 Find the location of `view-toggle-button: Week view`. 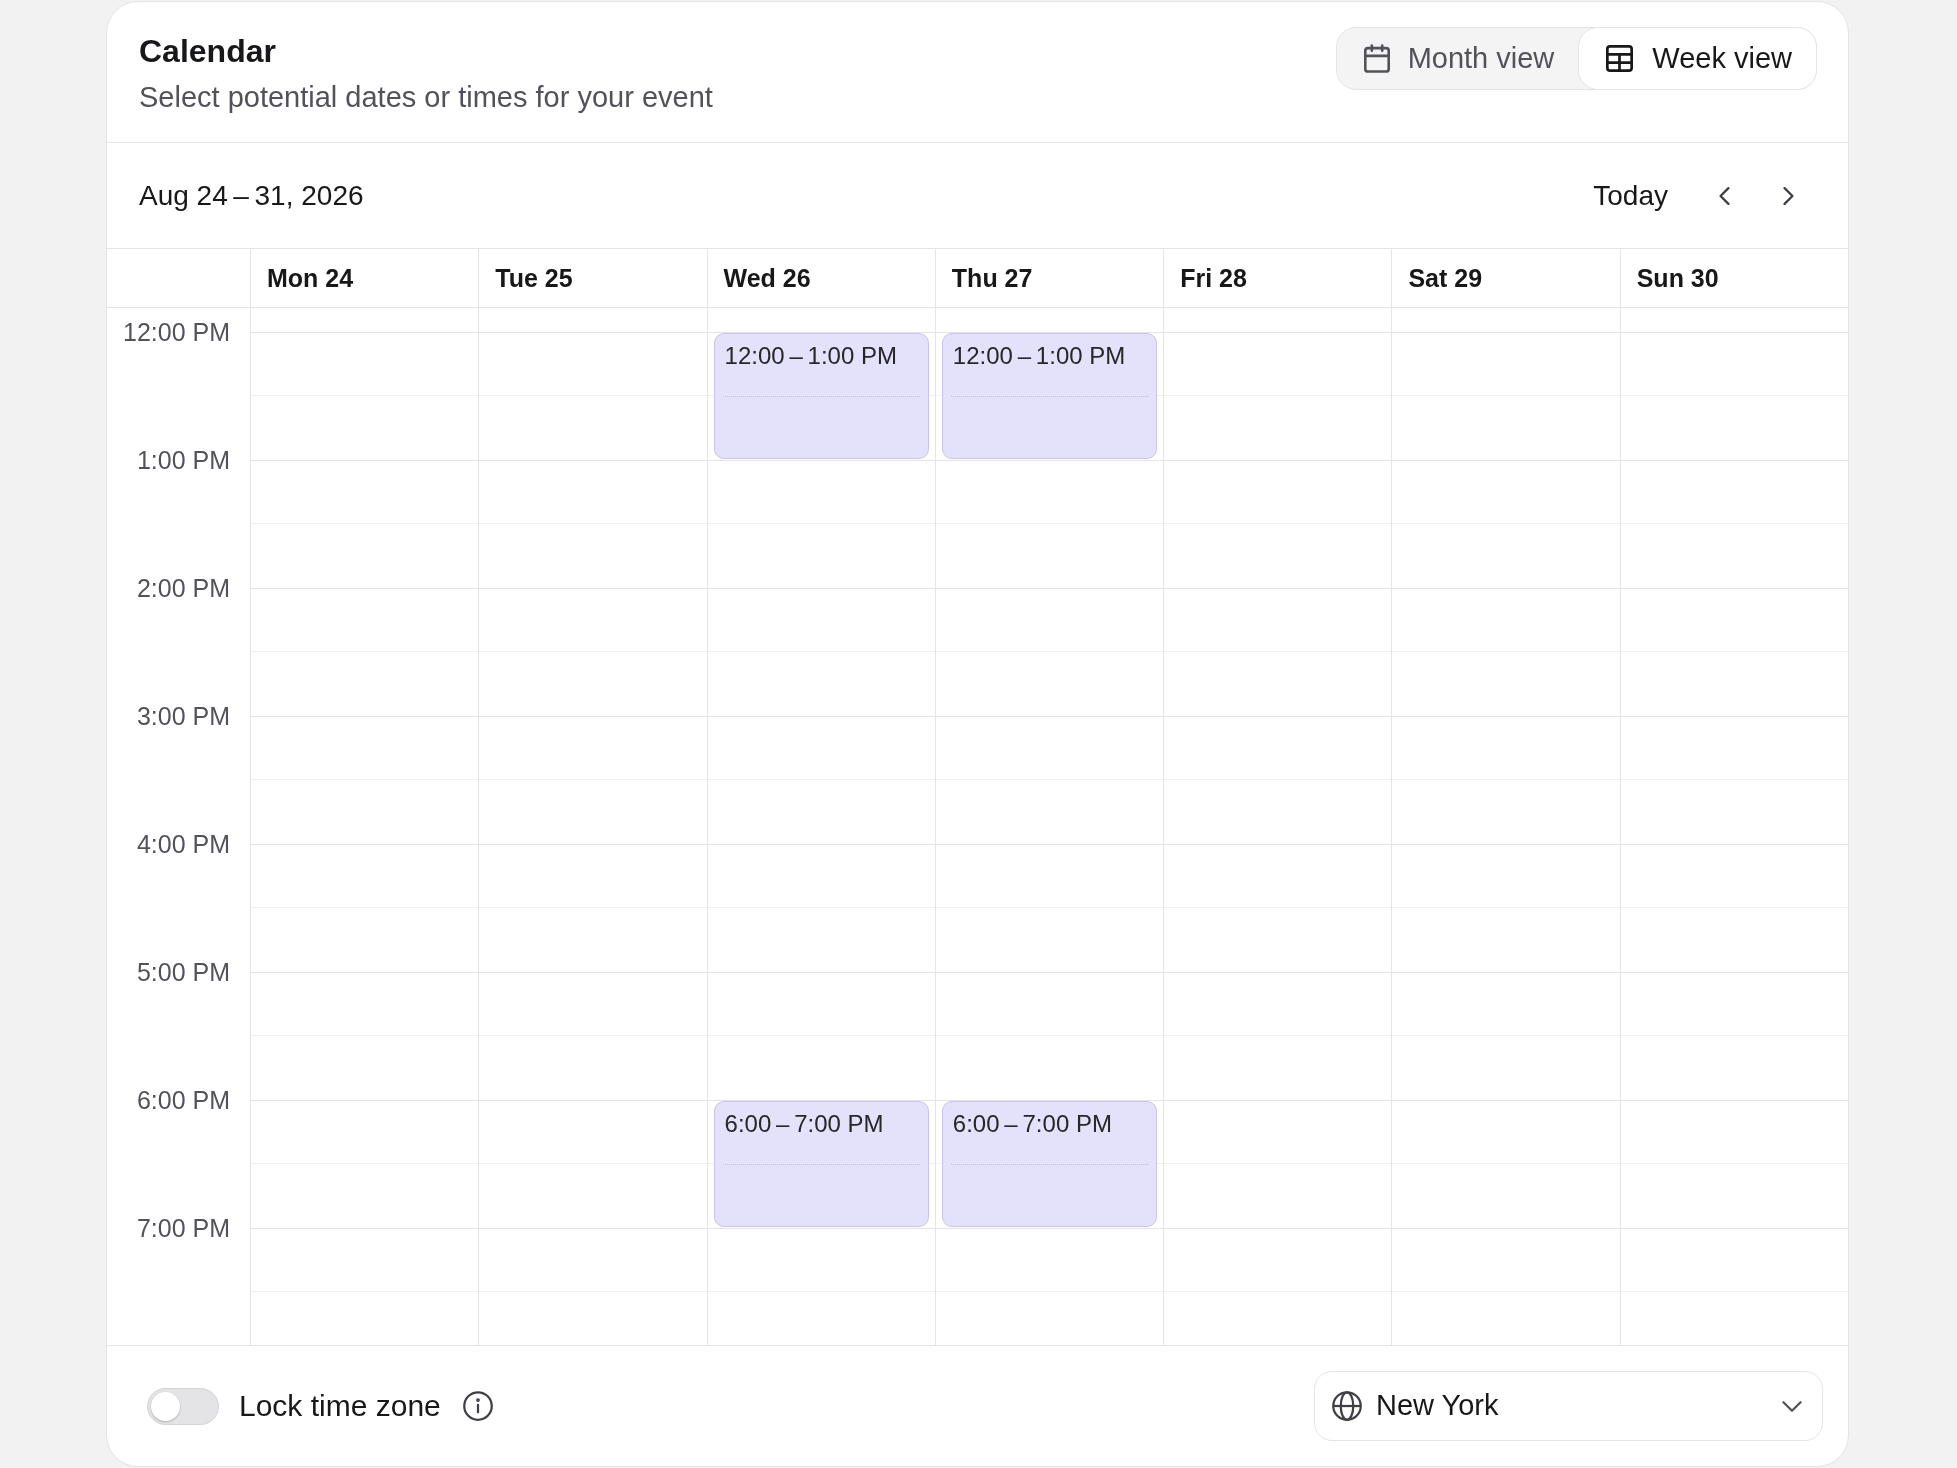

view-toggle-button: Week view is located at coordinates (1697, 58).